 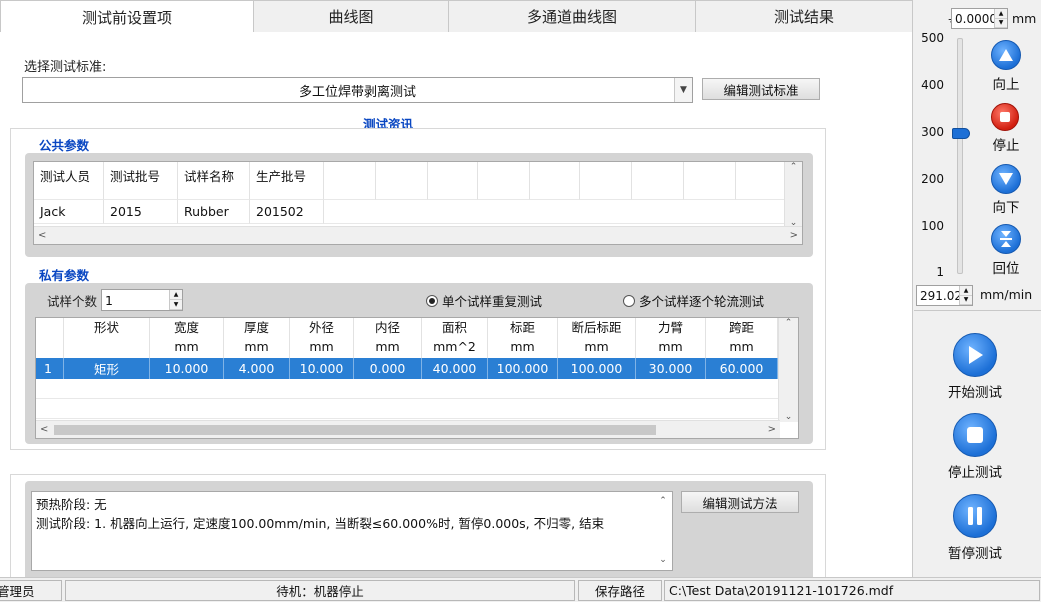 What do you see at coordinates (740, 502) in the screenshot?
I see `edit-test-method-button: 编辑测试方法` at bounding box center [740, 502].